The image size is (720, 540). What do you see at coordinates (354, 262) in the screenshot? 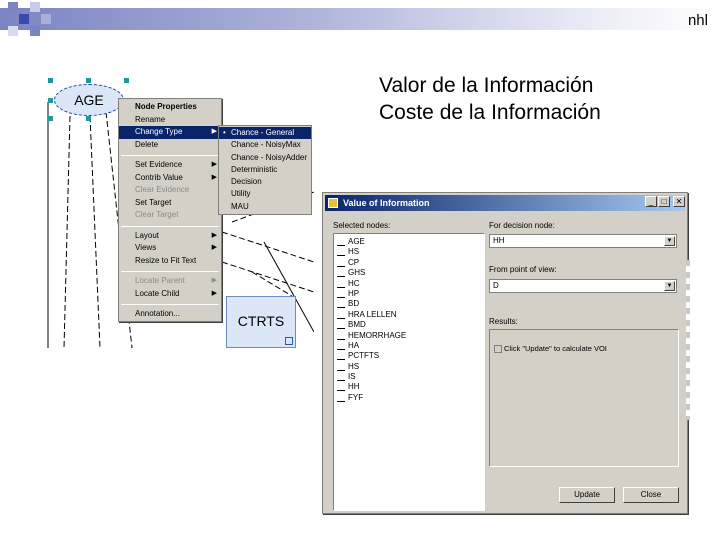
I see `node-name: CP` at bounding box center [354, 262].